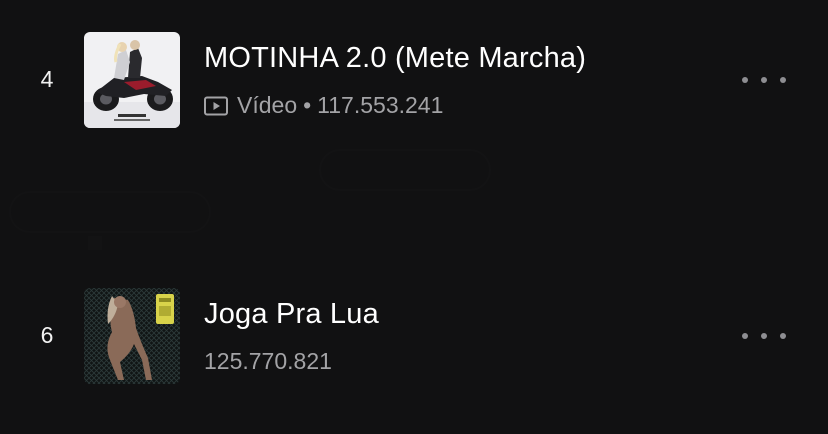  Describe the element at coordinates (267, 105) in the screenshot. I see `track-type-label: Vídeo` at that location.